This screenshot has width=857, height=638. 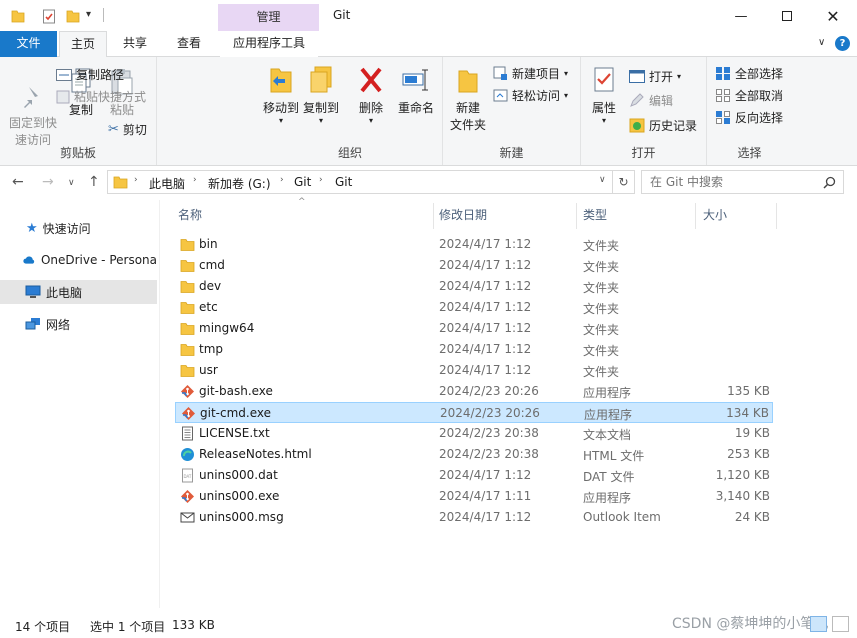 What do you see at coordinates (622, 517) in the screenshot?
I see `file-type: Outlook Item` at bounding box center [622, 517].